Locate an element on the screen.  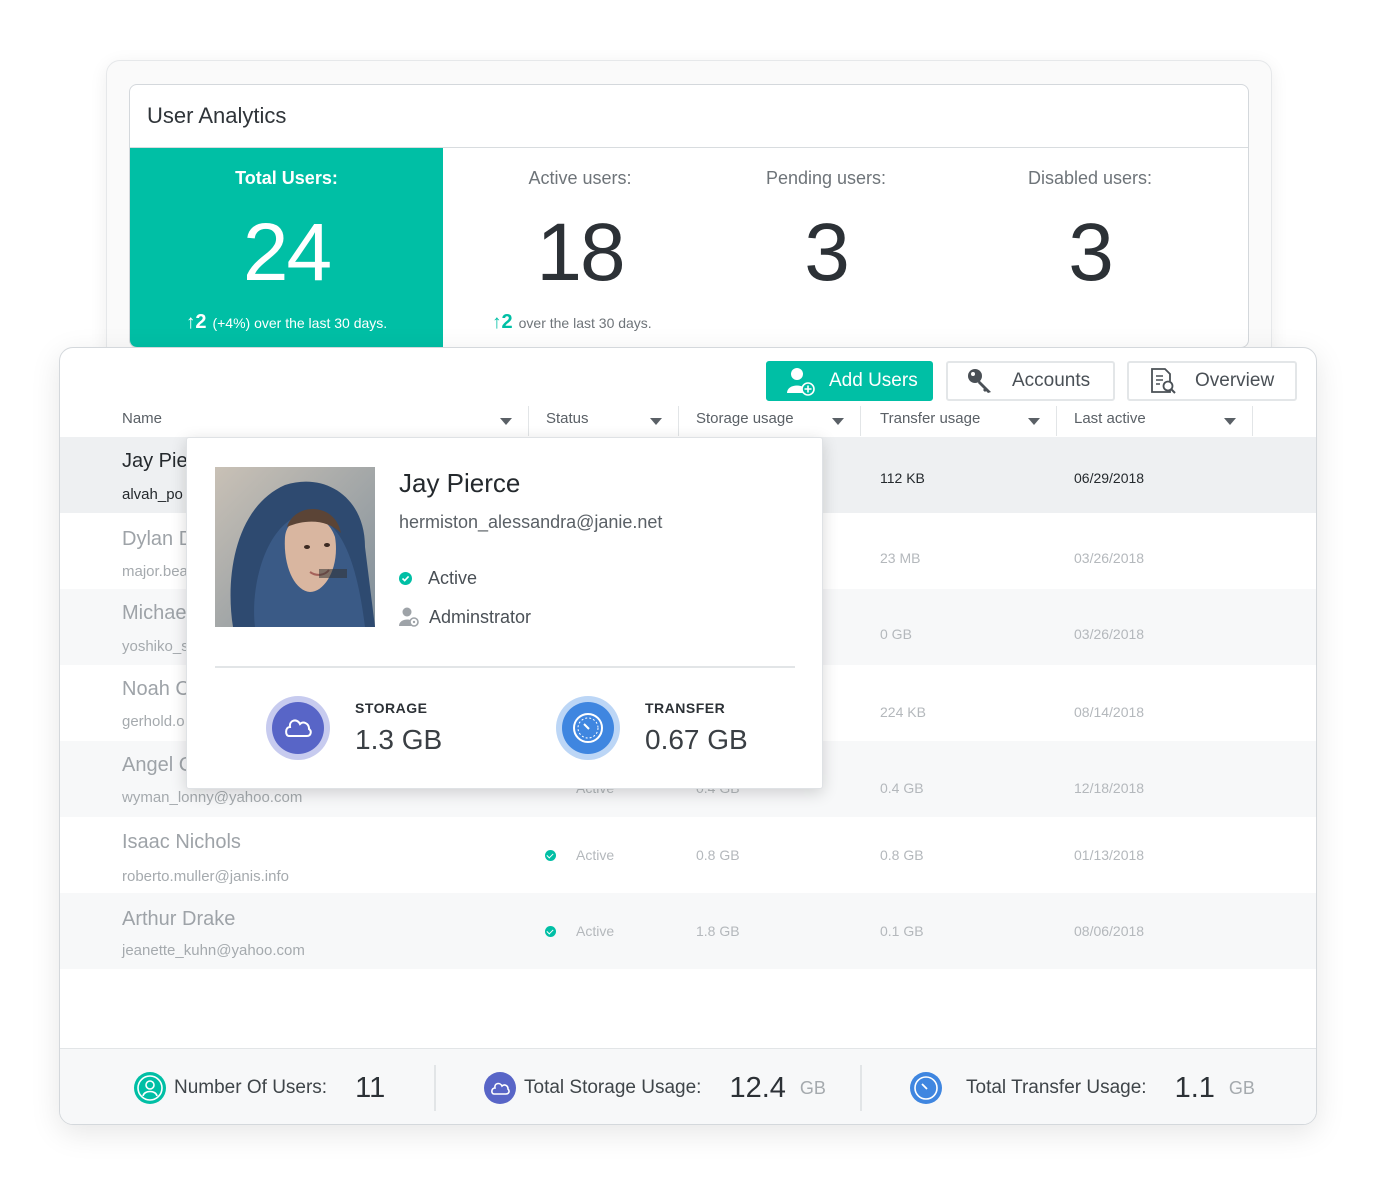
row-email: alvah_po is located at coordinates (152, 494).